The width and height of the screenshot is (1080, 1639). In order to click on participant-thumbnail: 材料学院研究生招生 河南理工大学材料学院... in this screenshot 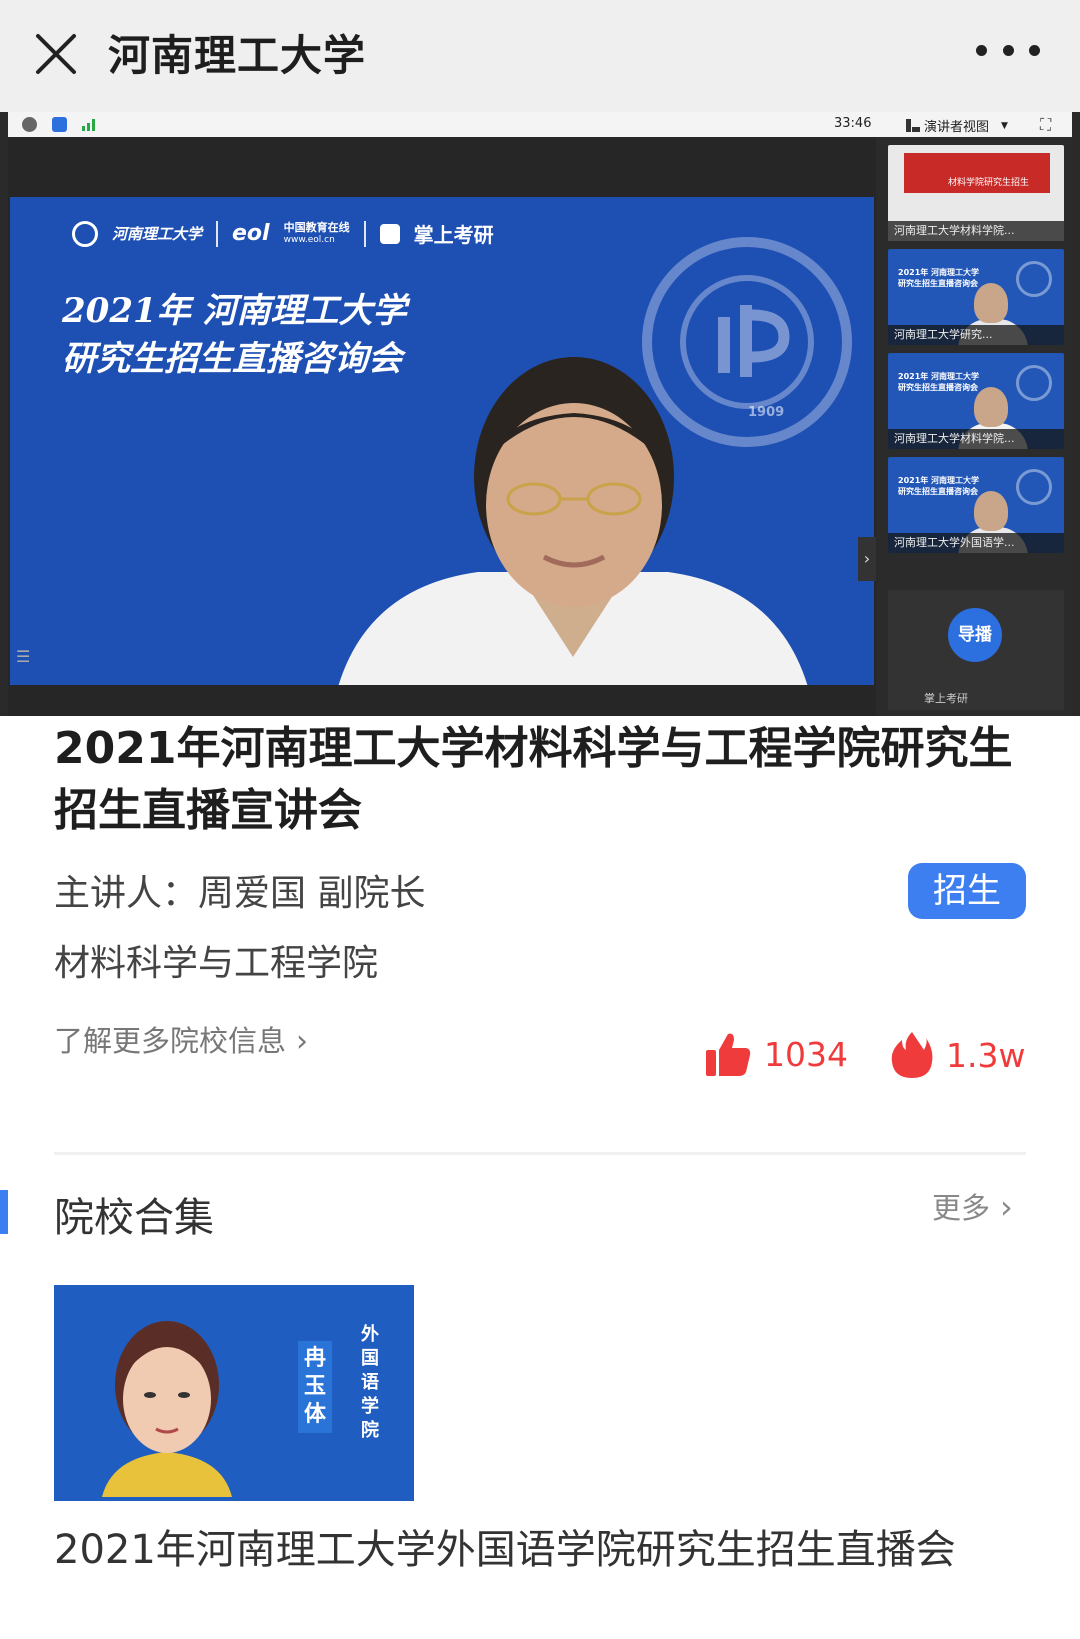, I will do `click(976, 193)`.